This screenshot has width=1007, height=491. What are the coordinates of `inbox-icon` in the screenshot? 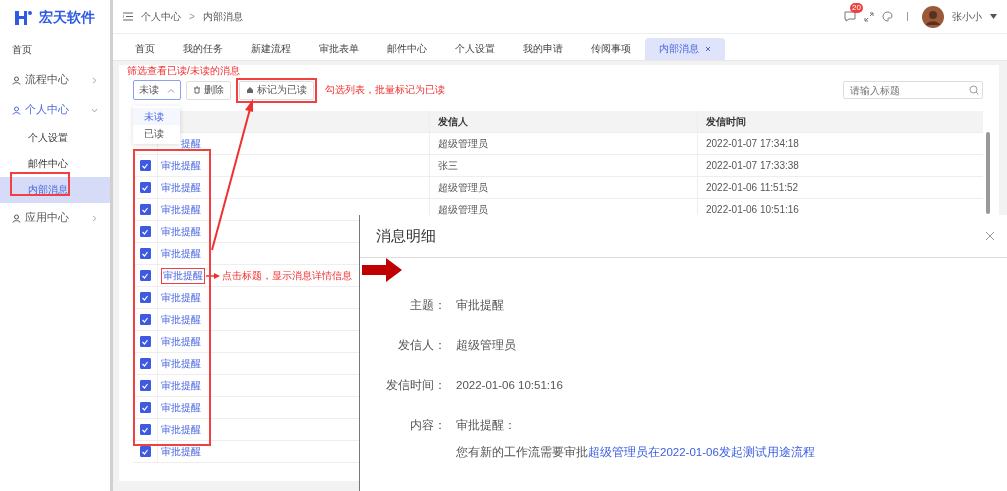 It's located at (250, 90).